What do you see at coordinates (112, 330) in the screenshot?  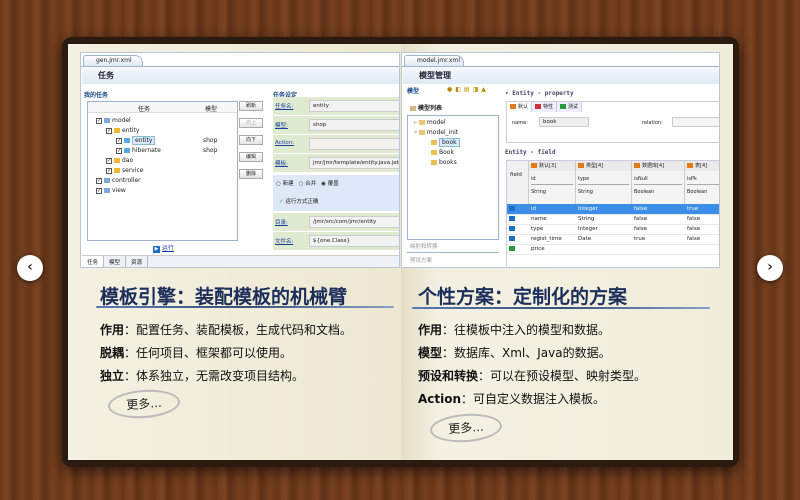 I see `feature-key: 作用` at bounding box center [112, 330].